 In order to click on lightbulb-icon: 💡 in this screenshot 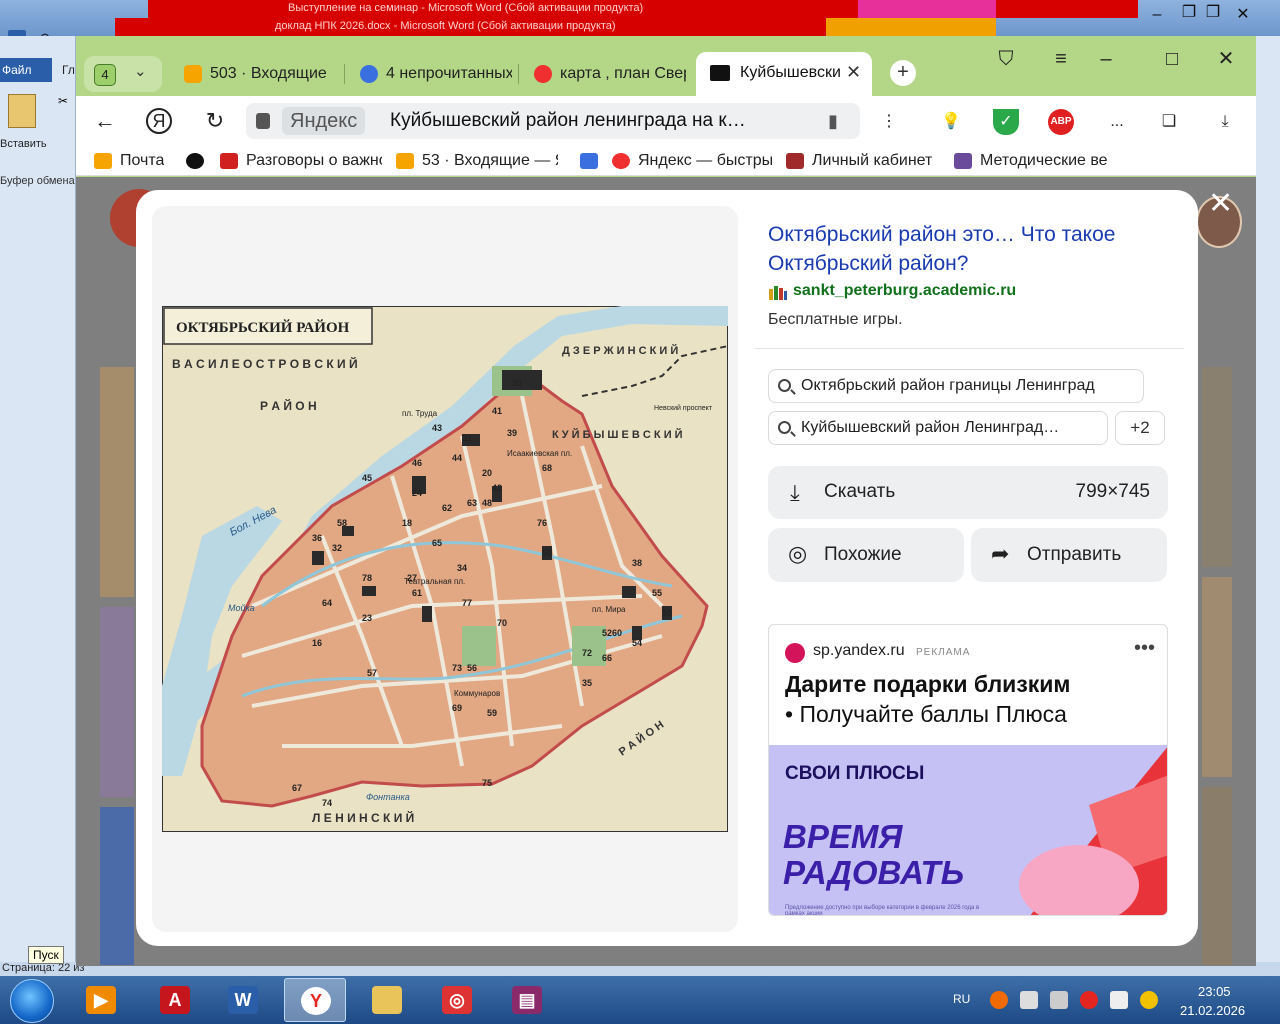, I will do `click(951, 122)`.